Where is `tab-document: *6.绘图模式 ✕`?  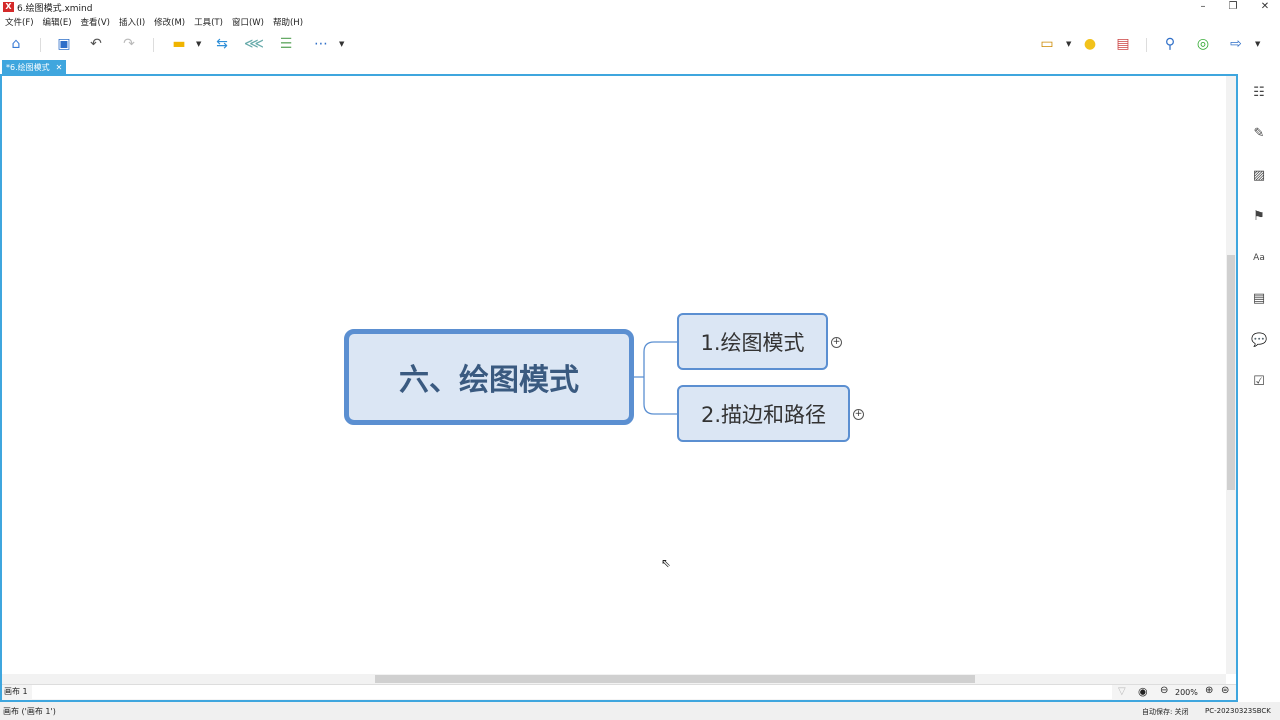
tab-document: *6.绘图模式 ✕ is located at coordinates (34, 67).